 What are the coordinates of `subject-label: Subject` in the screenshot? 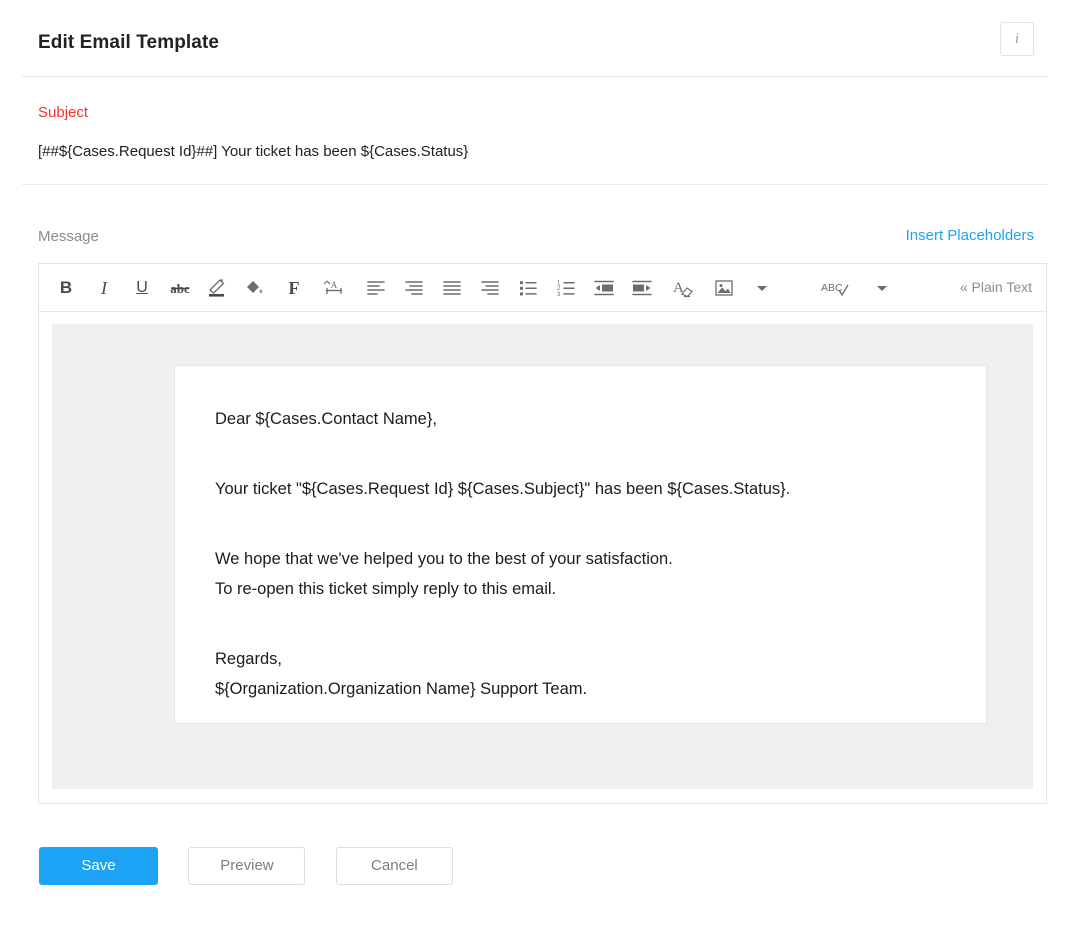 It's located at (63, 112).